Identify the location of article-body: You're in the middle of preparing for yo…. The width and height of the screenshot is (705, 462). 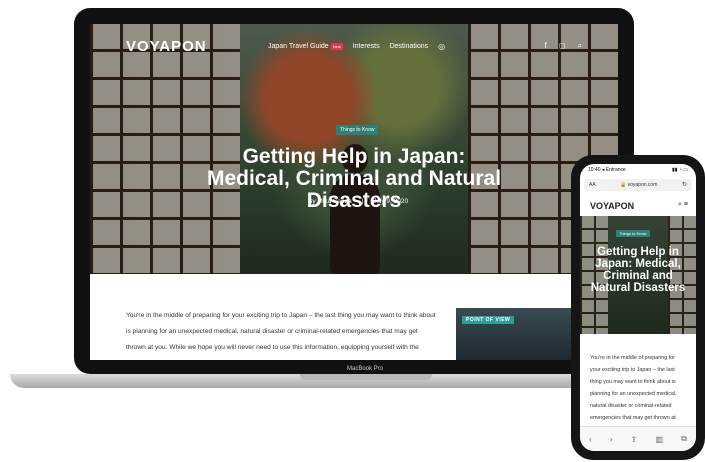
(354, 317).